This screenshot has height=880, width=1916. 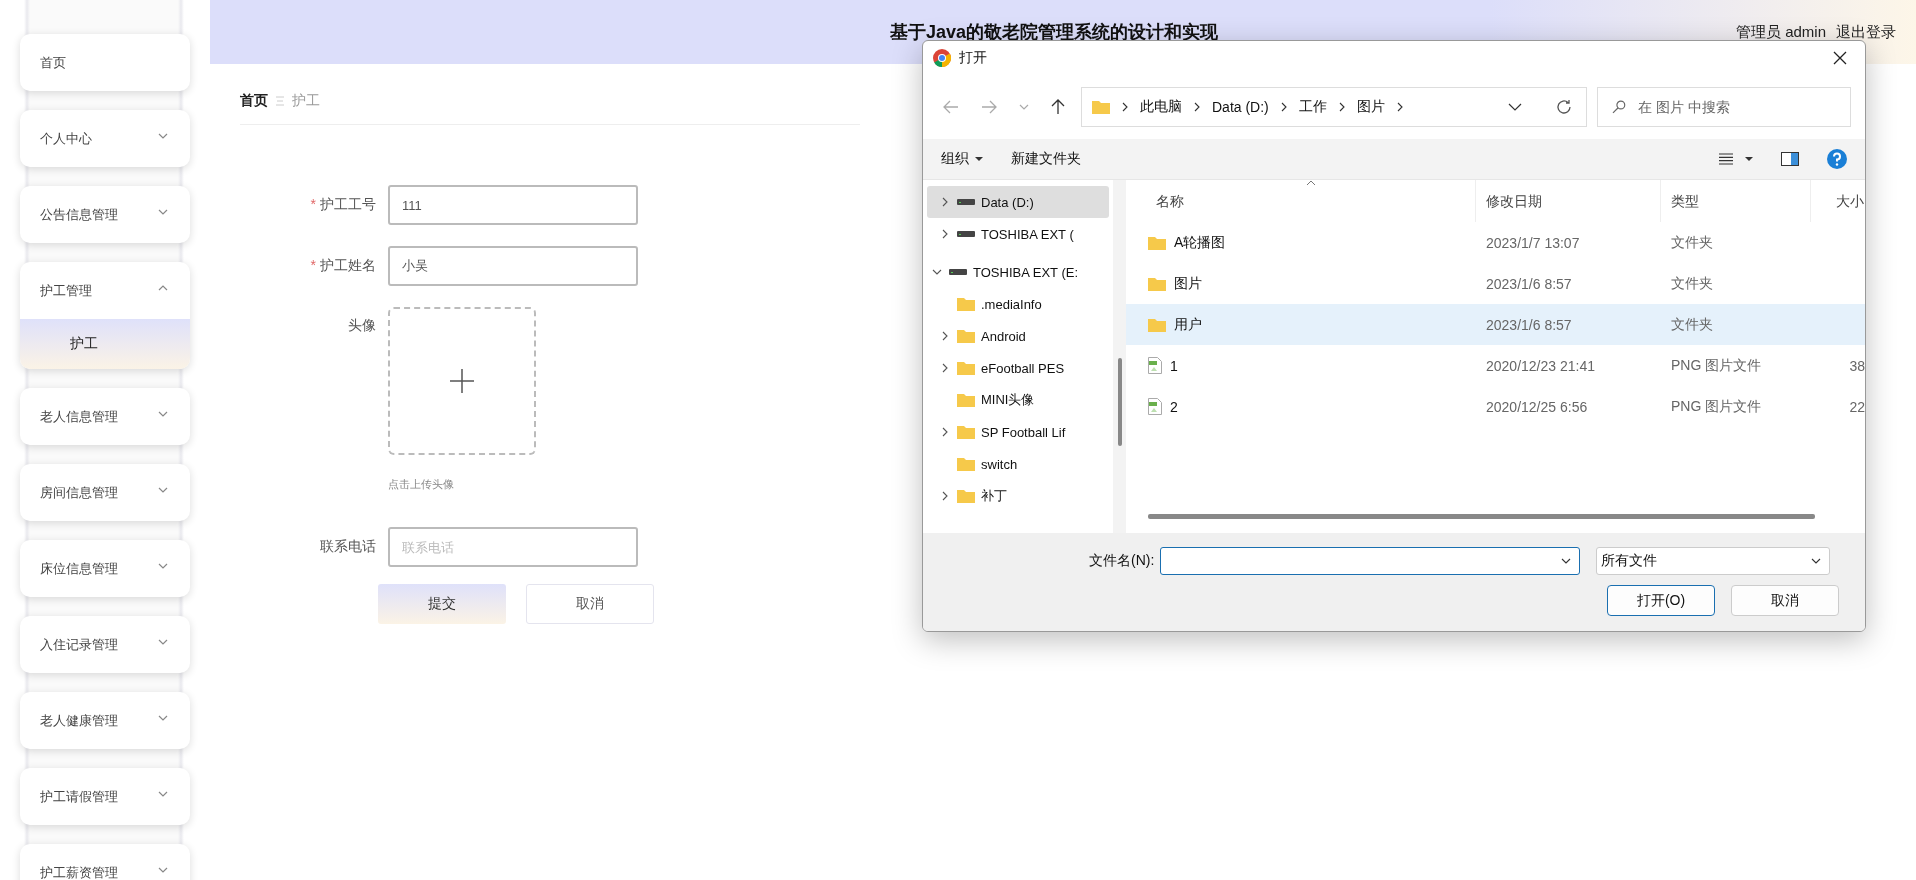 I want to click on menu-item: 护工请假管理, so click(x=105, y=796).